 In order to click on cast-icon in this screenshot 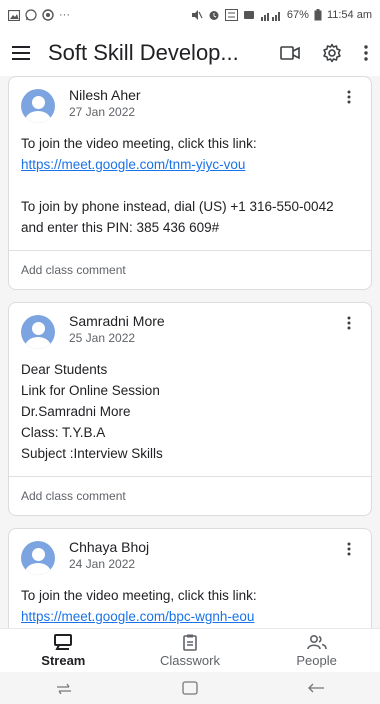, I will do `click(249, 15)`.